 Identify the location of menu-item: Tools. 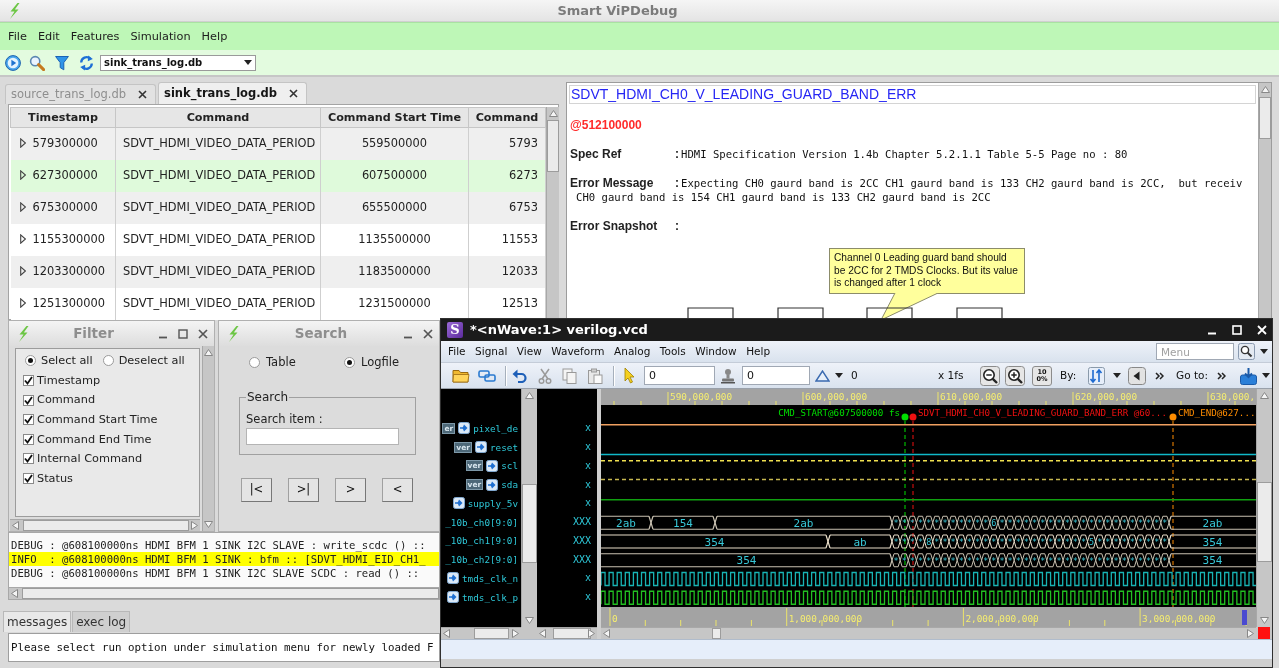
(672, 351).